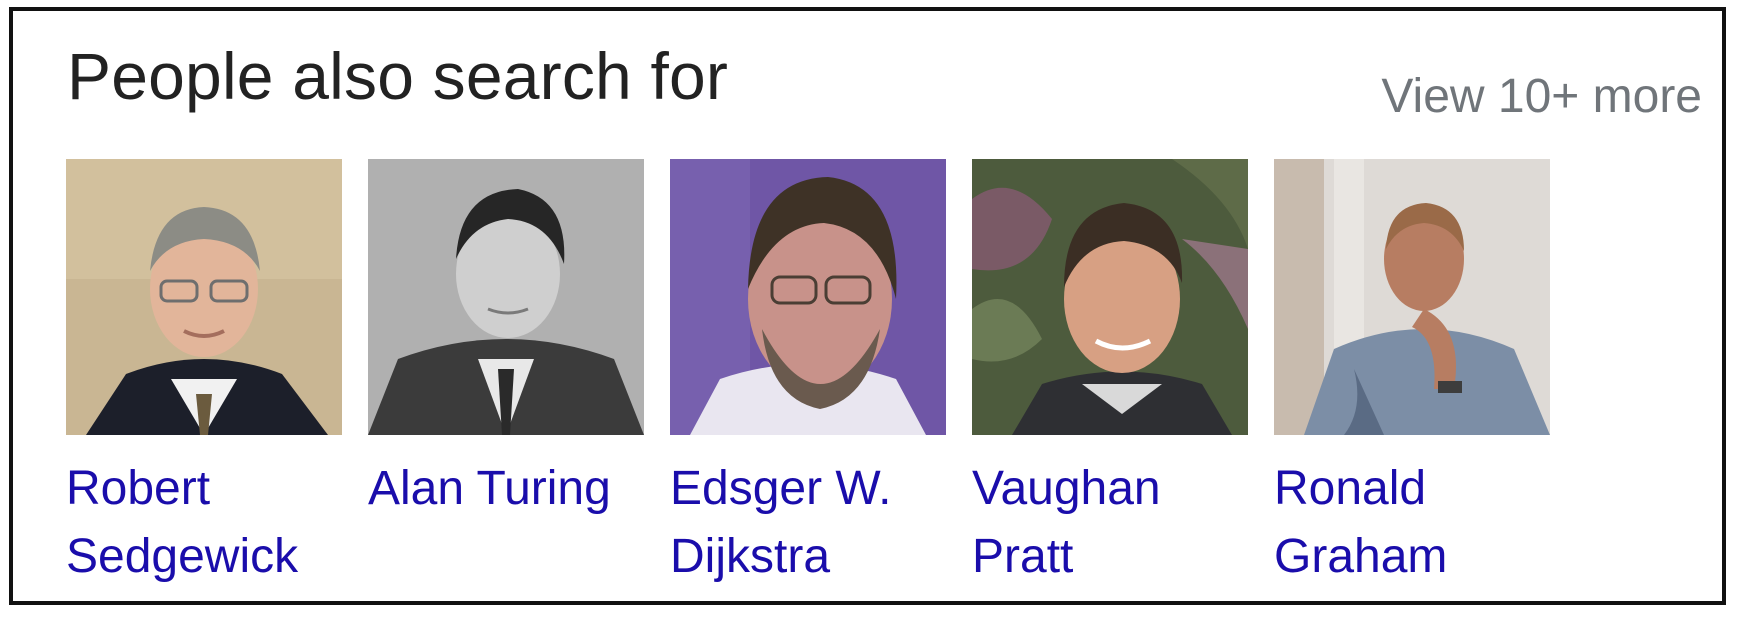 This screenshot has height=620, width=1742. Describe the element at coordinates (1419, 523) in the screenshot. I see `person-name: Ronald Graham` at that location.